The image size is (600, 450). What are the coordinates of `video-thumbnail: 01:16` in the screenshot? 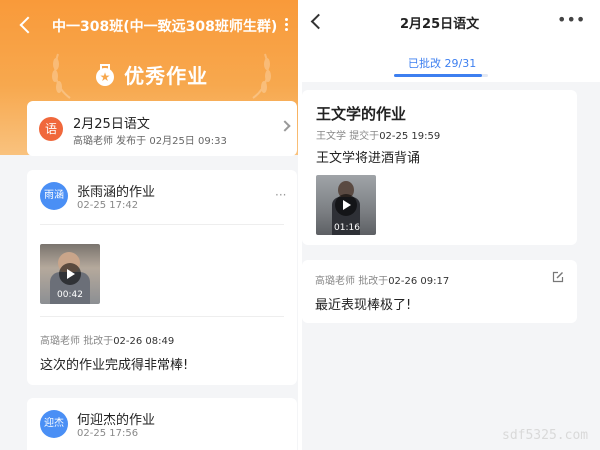 It's located at (346, 205).